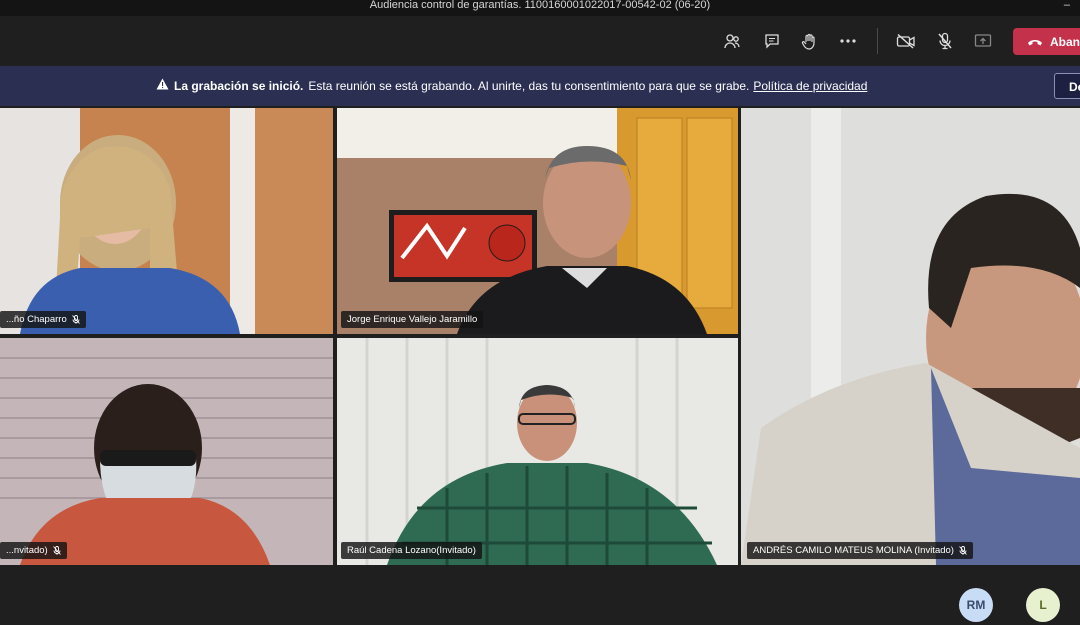 This screenshot has height=625, width=1080. I want to click on video-tile: Raúl Cadena Lozano(Invitado), so click(537, 451).